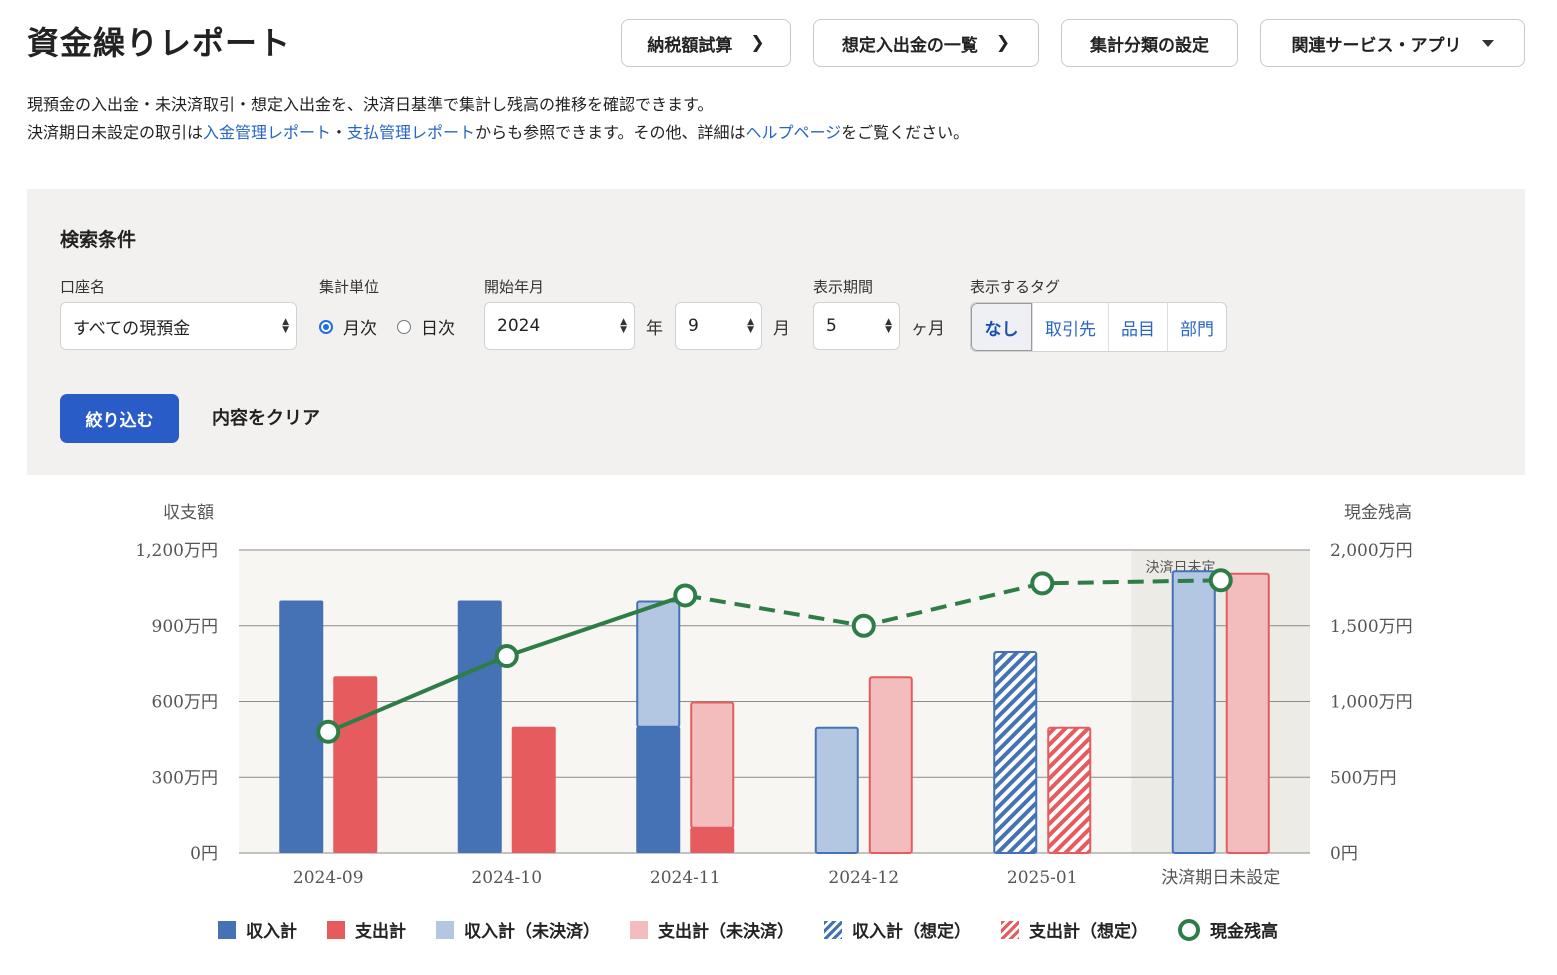 This screenshot has width=1557, height=975. I want to click on period-label: 表示期間, so click(843, 287).